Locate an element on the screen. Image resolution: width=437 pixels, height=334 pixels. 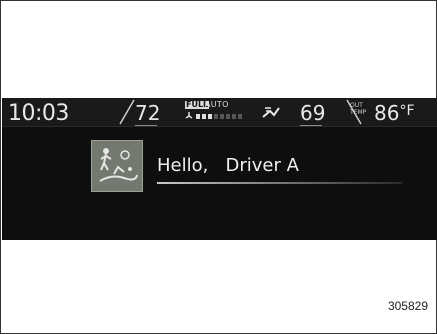
airflow-mode-icon is located at coordinates (271, 112).